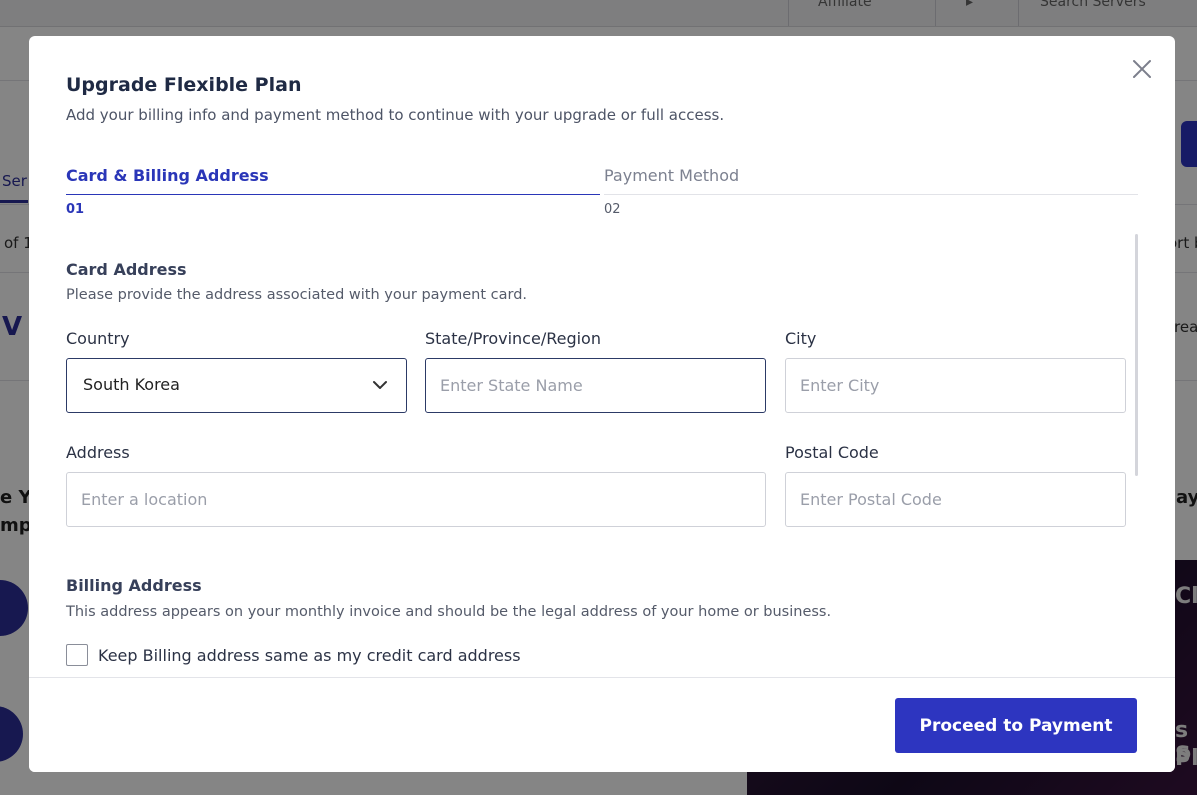 Image resolution: width=1197 pixels, height=795 pixels. I want to click on state-label: State/Province/Region, so click(513, 338).